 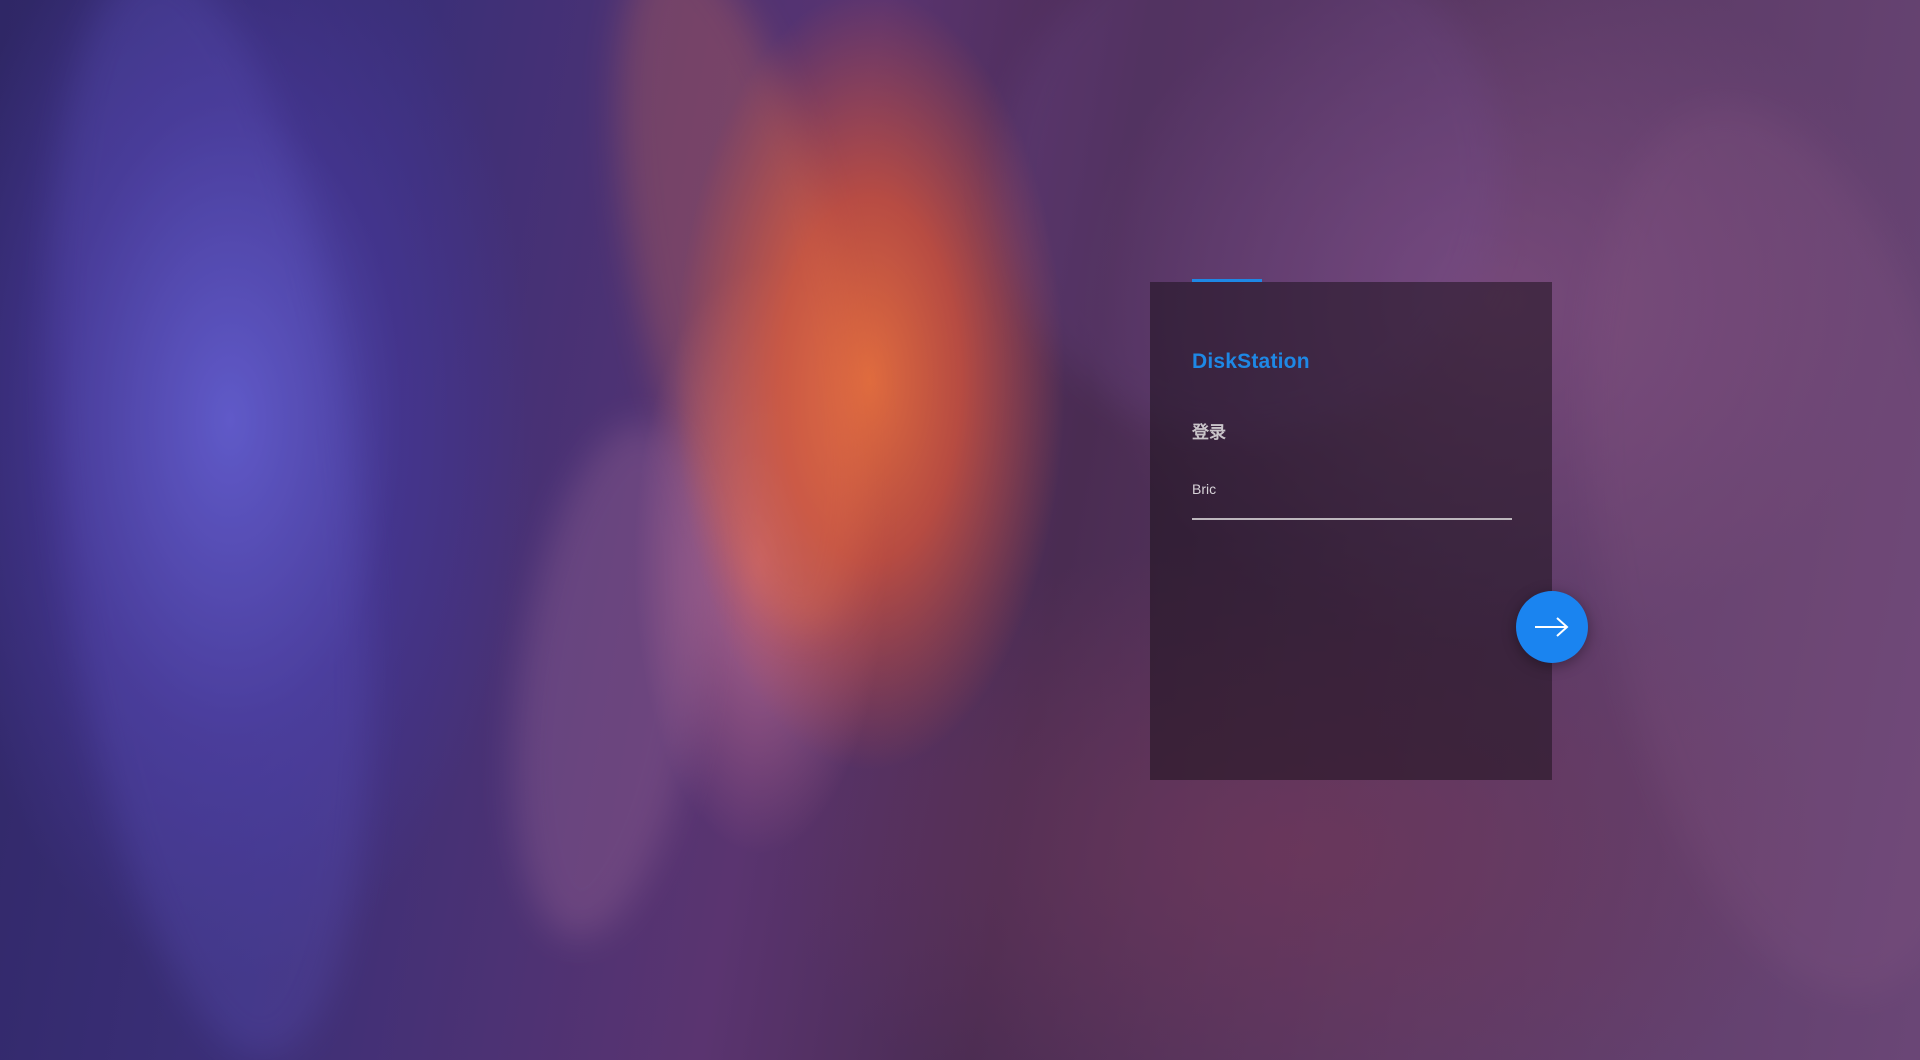 I want to click on username-field, so click(x=1352, y=497).